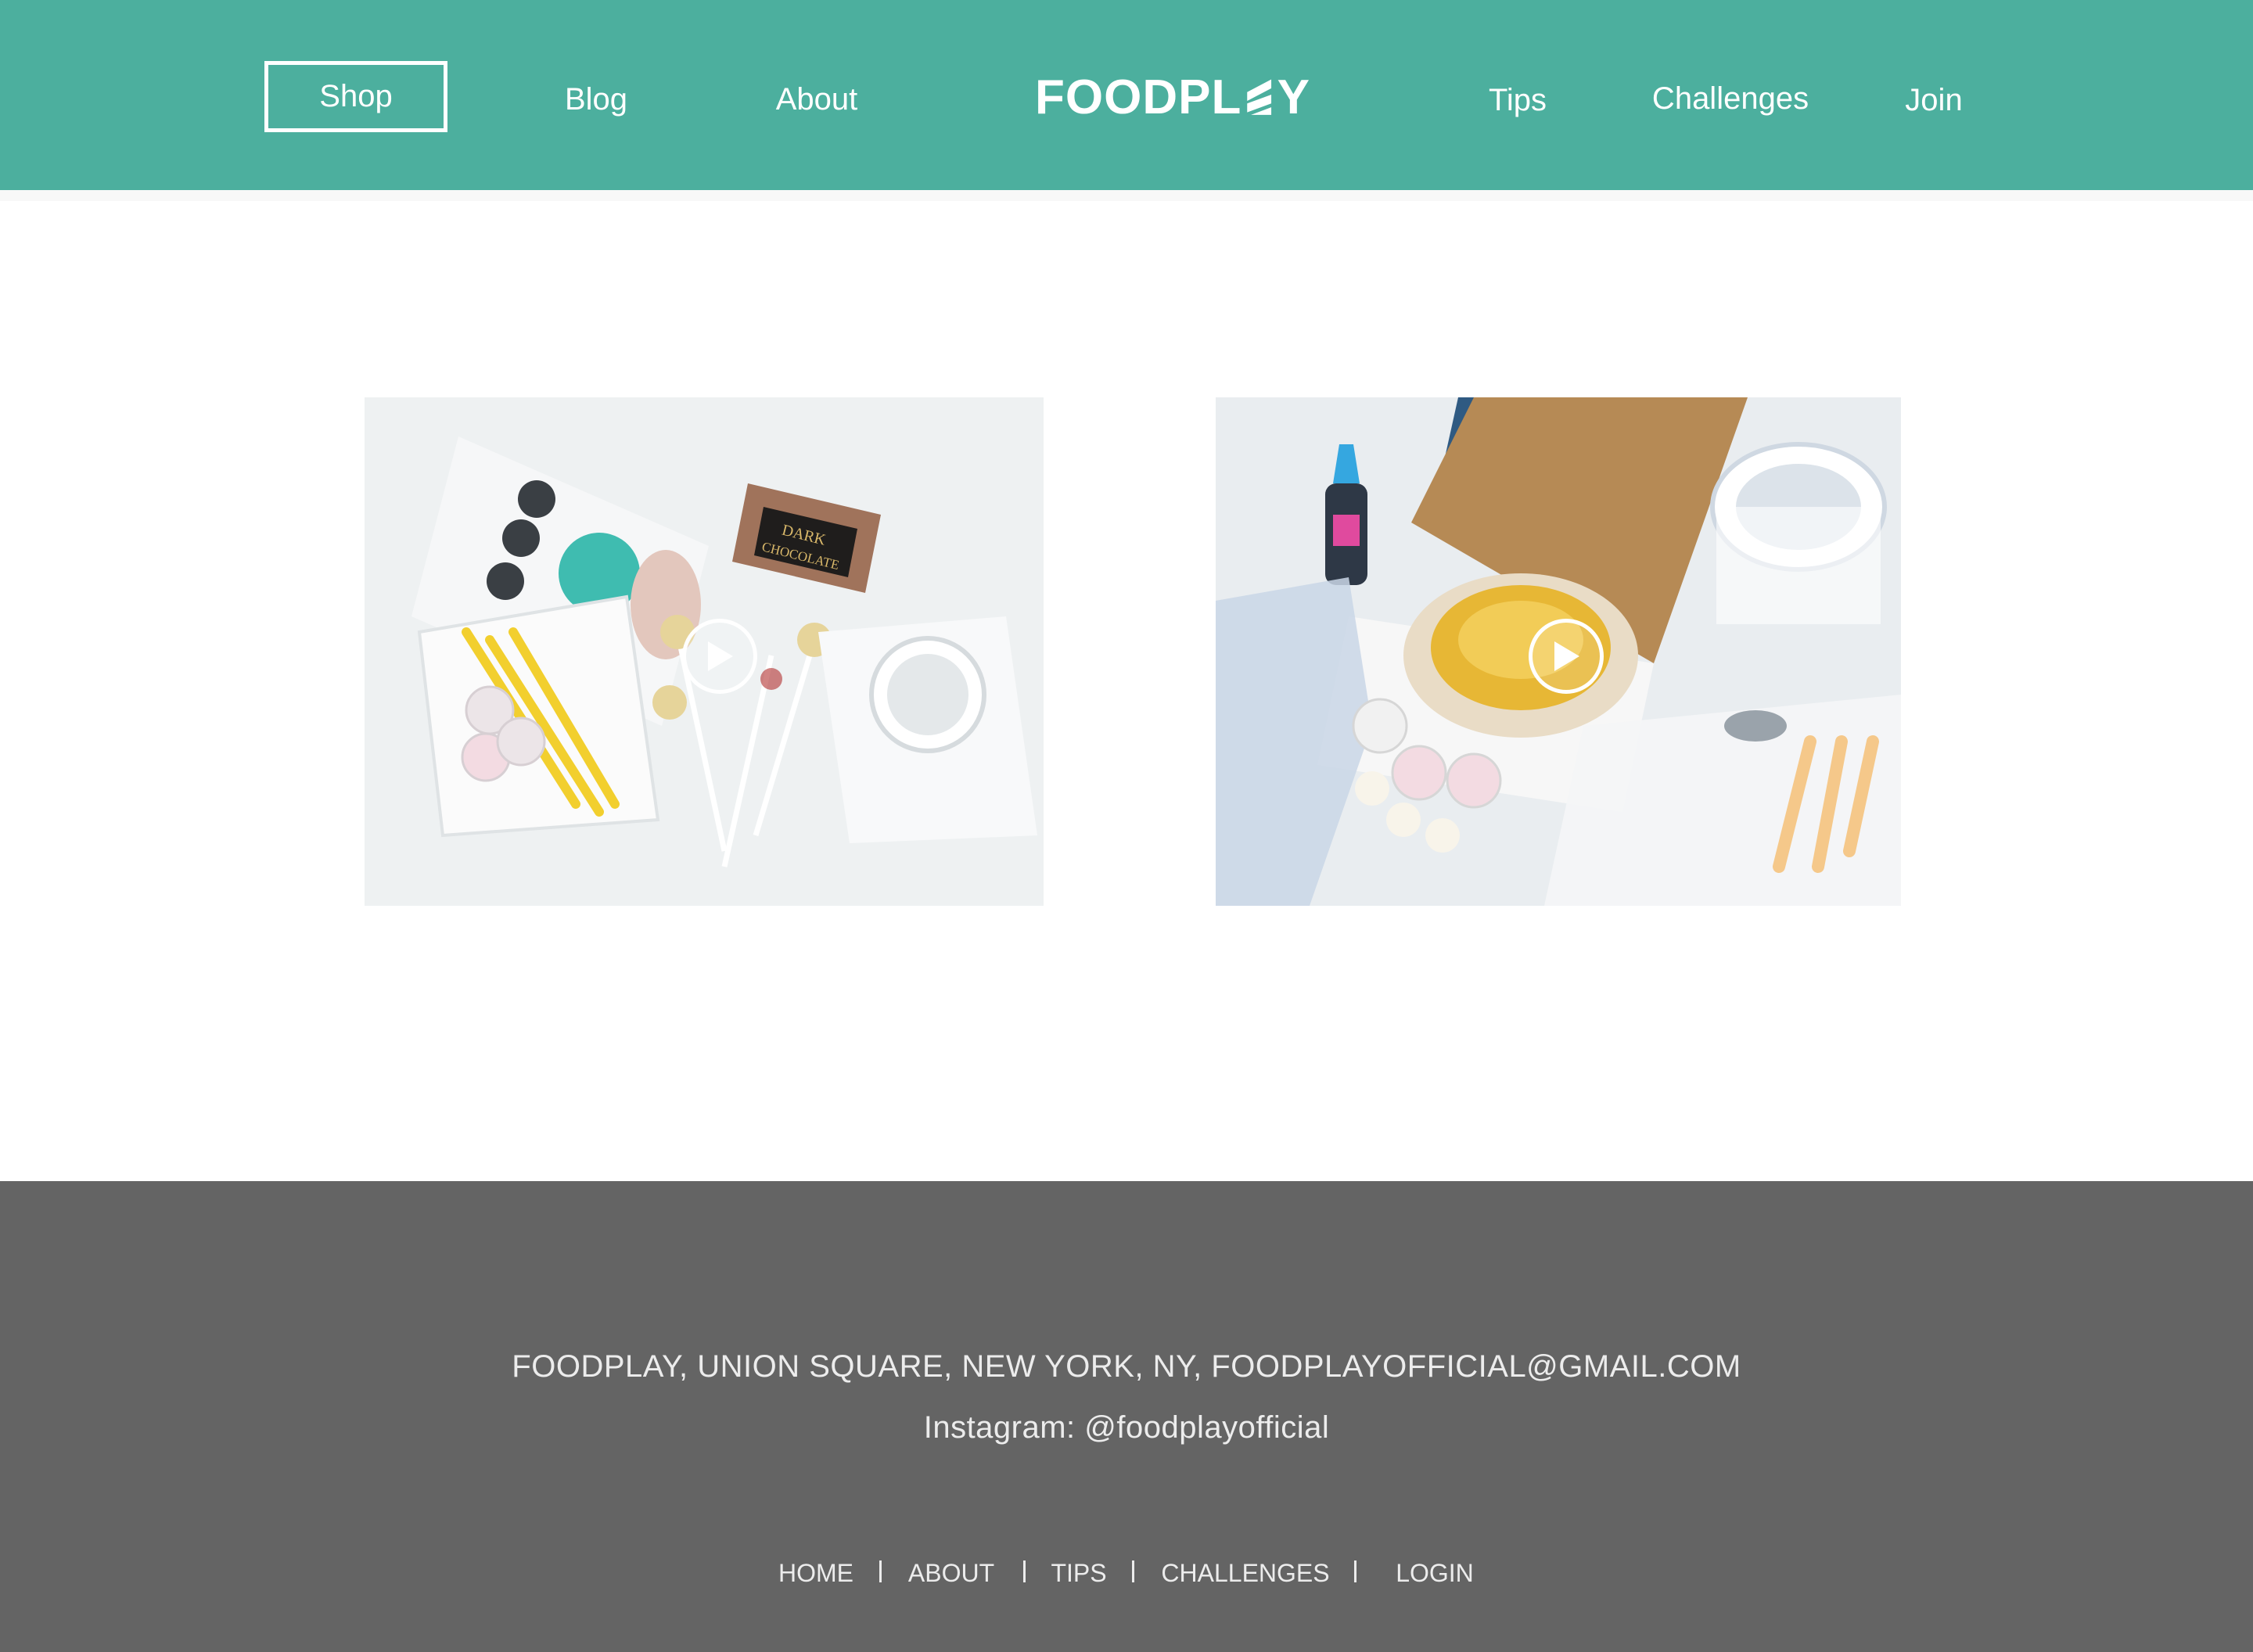  What do you see at coordinates (1245, 1573) in the screenshot?
I see `footer-nav-challenges: CHALLENGES` at bounding box center [1245, 1573].